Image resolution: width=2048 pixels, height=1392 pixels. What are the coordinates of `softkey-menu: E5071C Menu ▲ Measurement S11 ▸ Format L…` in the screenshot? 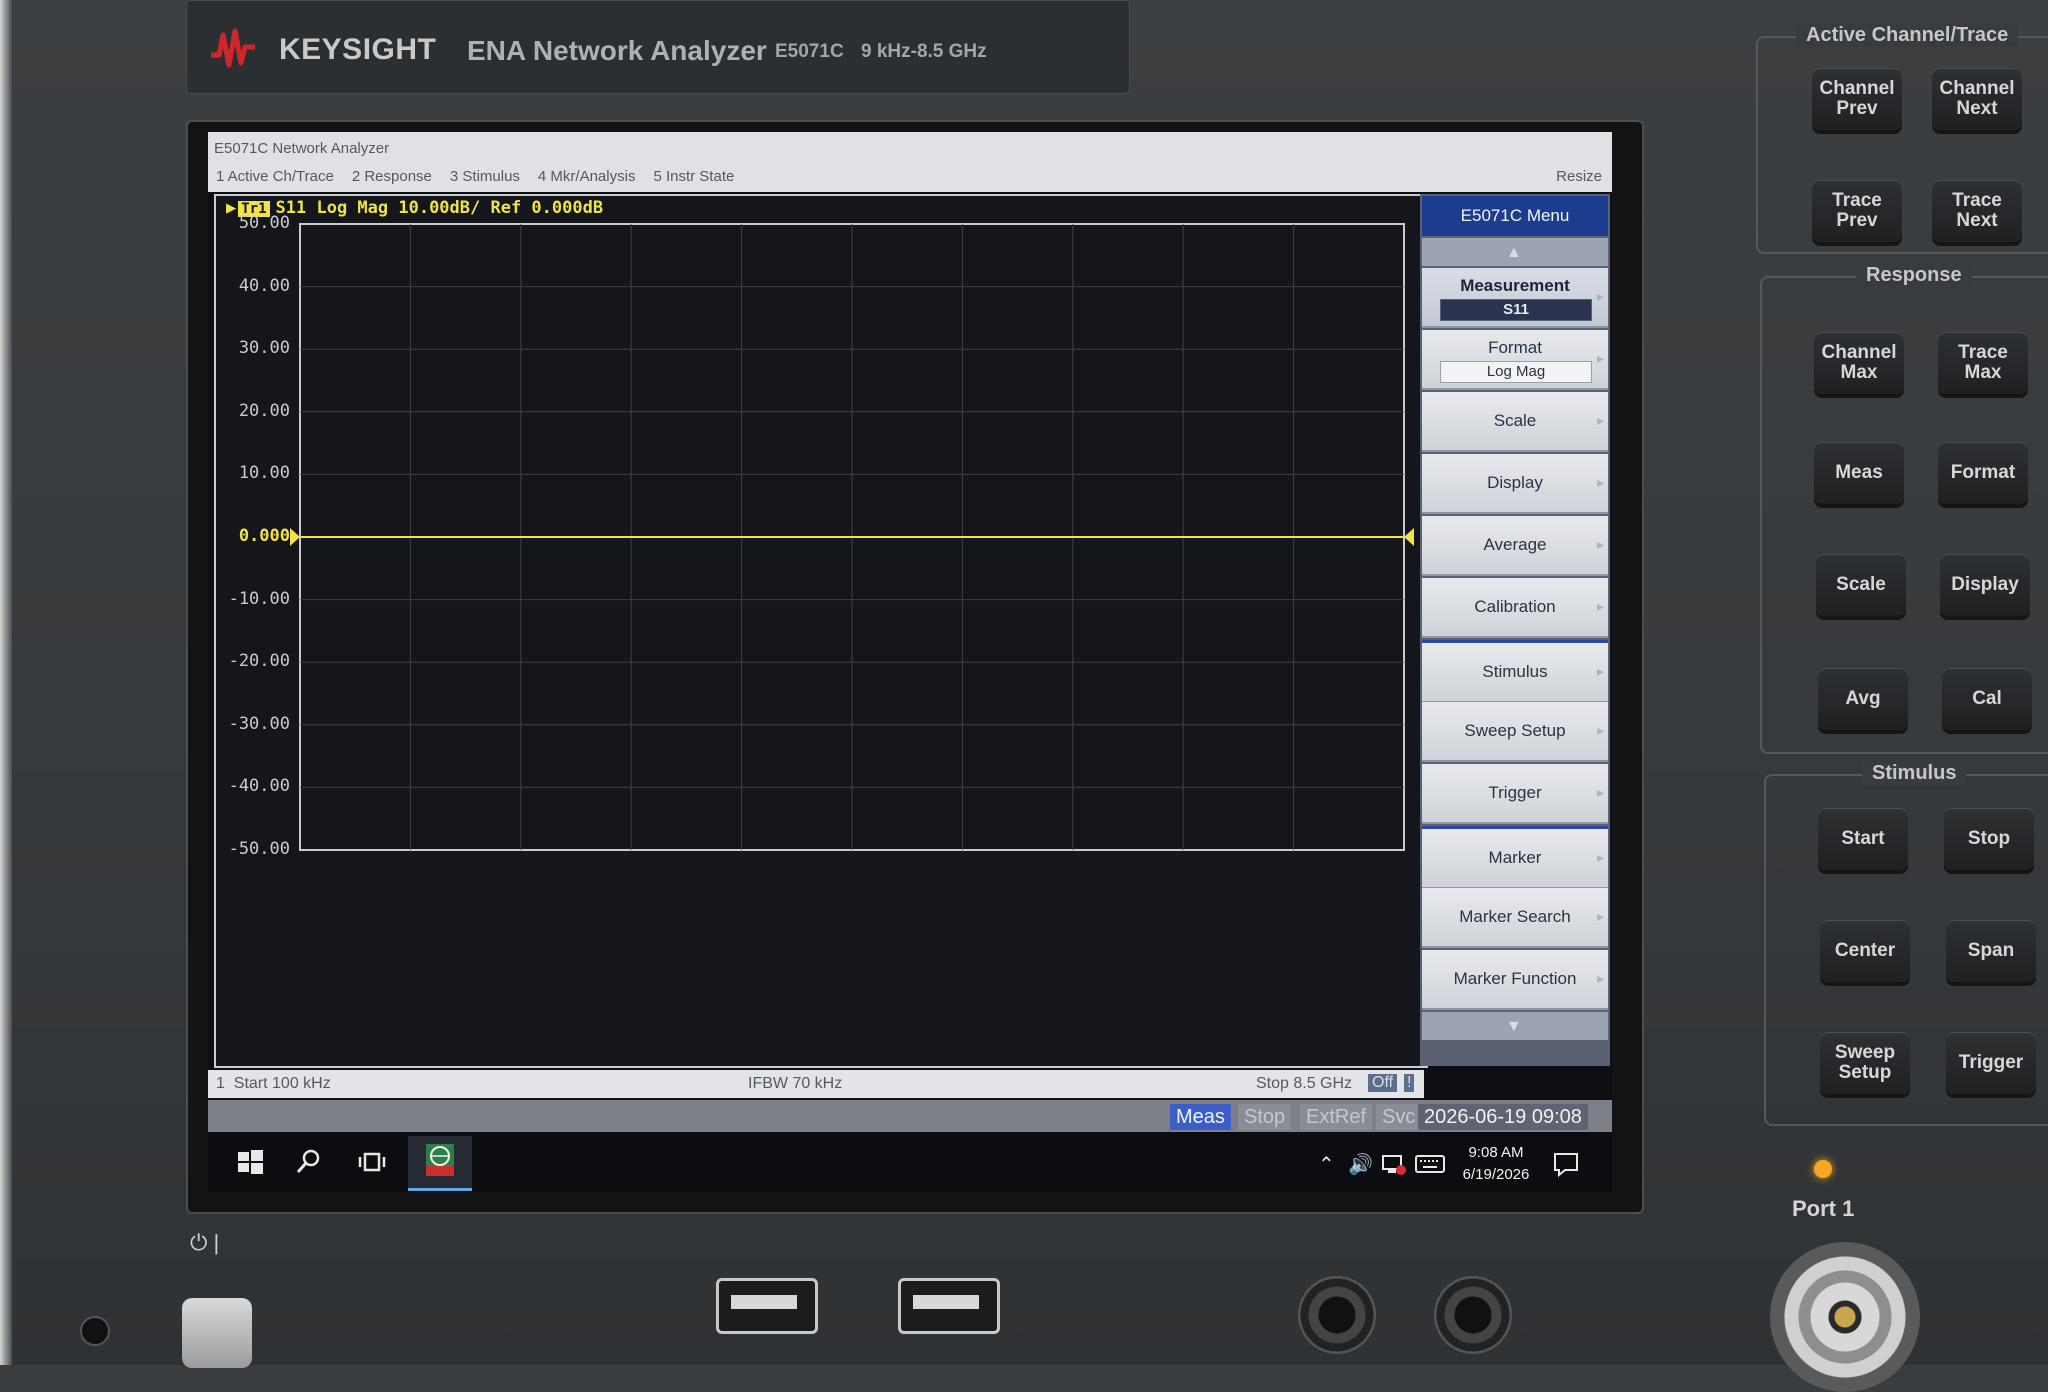 It's located at (1515, 630).